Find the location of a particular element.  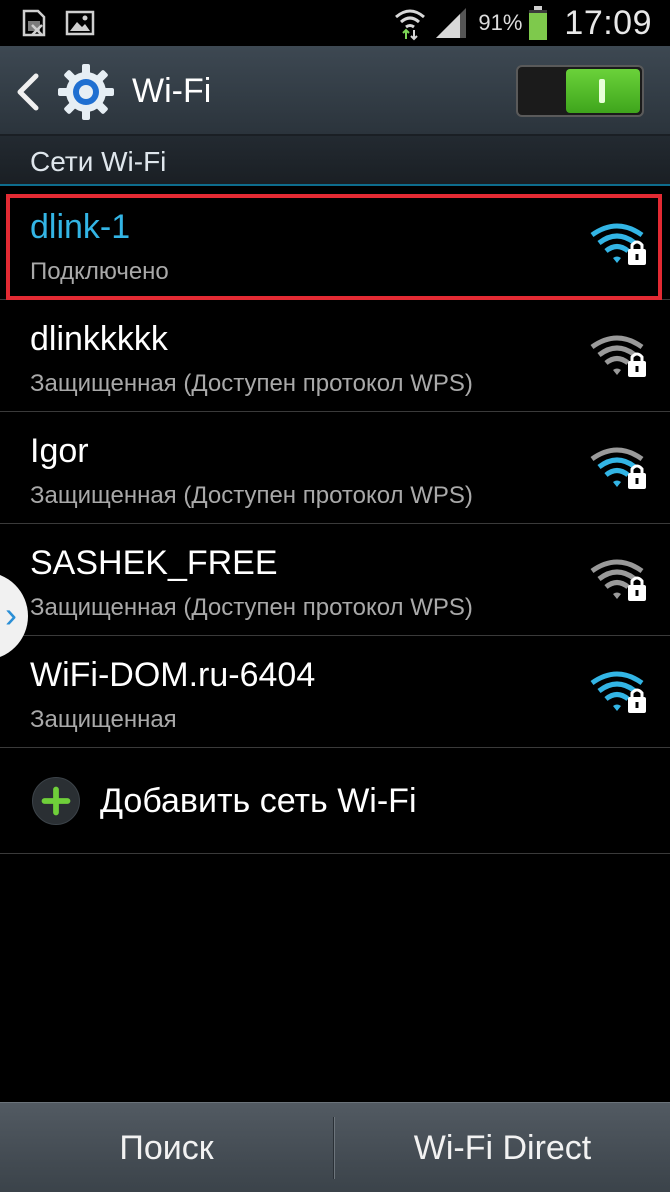

section-title: Сети Wi-Fi is located at coordinates (98, 161).